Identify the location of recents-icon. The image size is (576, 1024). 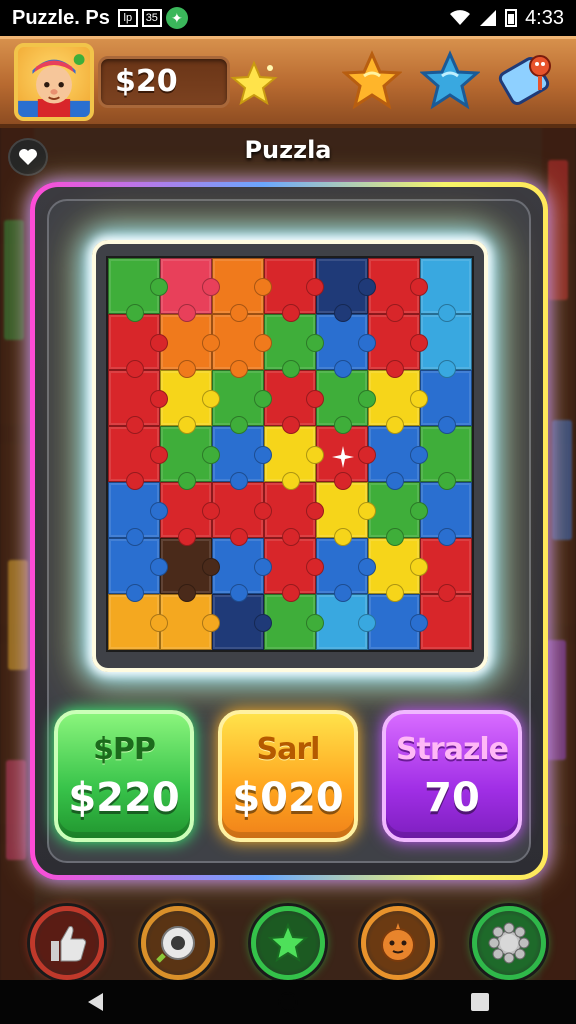
(480, 1002).